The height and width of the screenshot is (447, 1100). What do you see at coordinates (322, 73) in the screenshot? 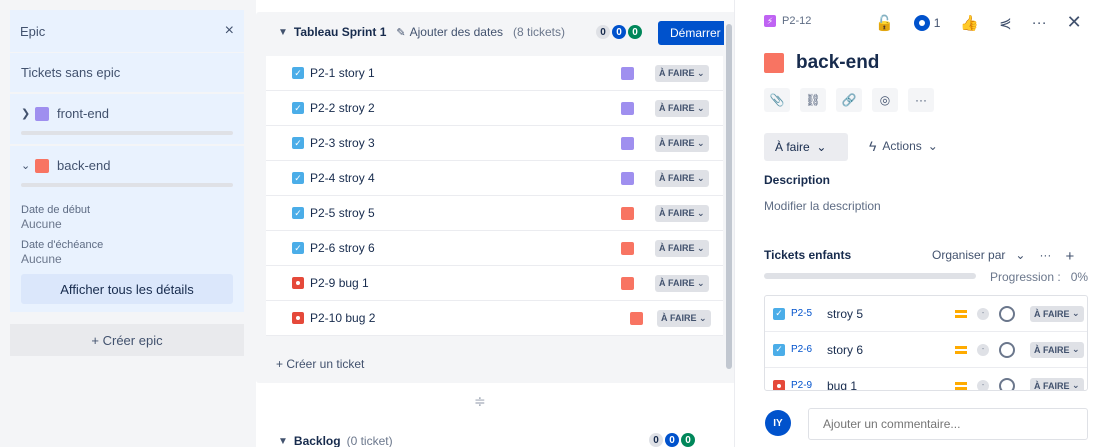
I see `ticket-key: P2-1` at bounding box center [322, 73].